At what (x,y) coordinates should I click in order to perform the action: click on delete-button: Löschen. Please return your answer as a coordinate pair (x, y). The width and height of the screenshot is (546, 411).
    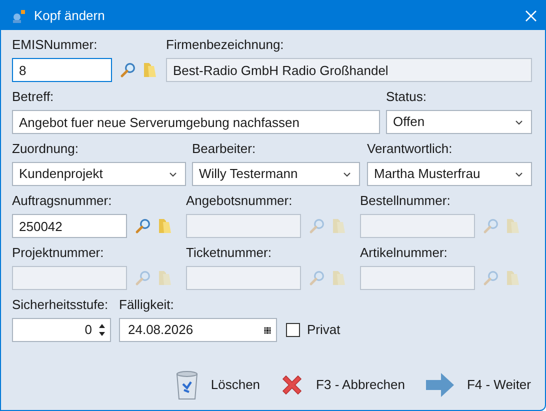
    Looking at the image, I should click on (217, 385).